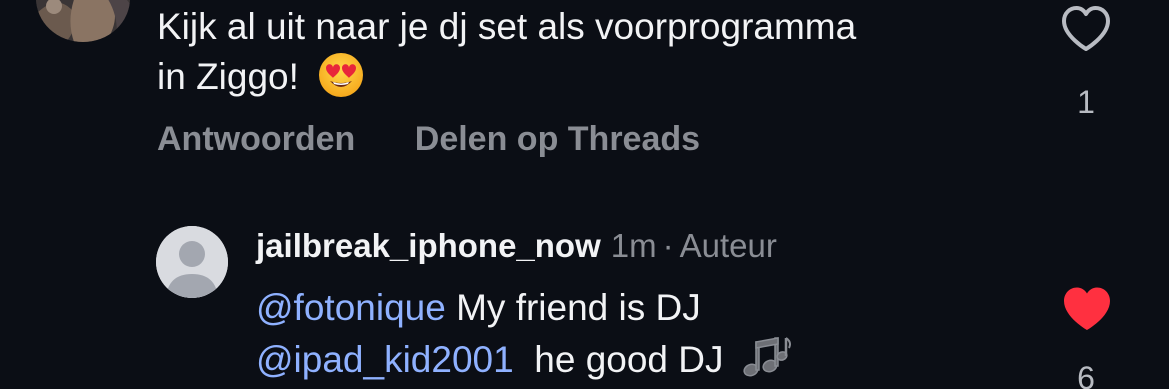  I want to click on heart-eyes-emoji-icon, so click(341, 75).